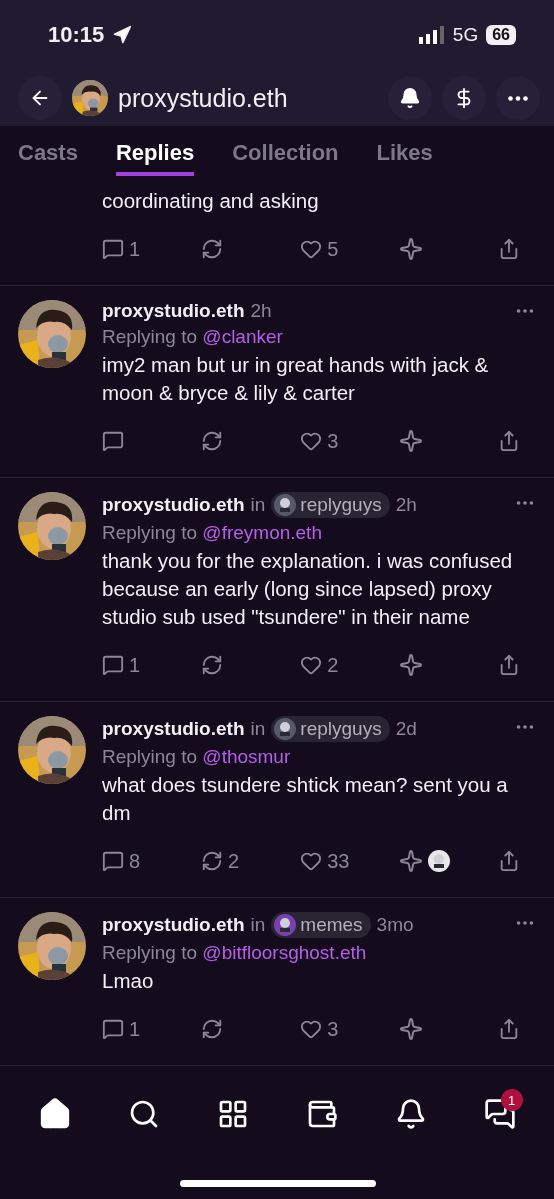 Image resolution: width=554 pixels, height=1199 pixels. I want to click on post-text: Lmao, so click(128, 981).